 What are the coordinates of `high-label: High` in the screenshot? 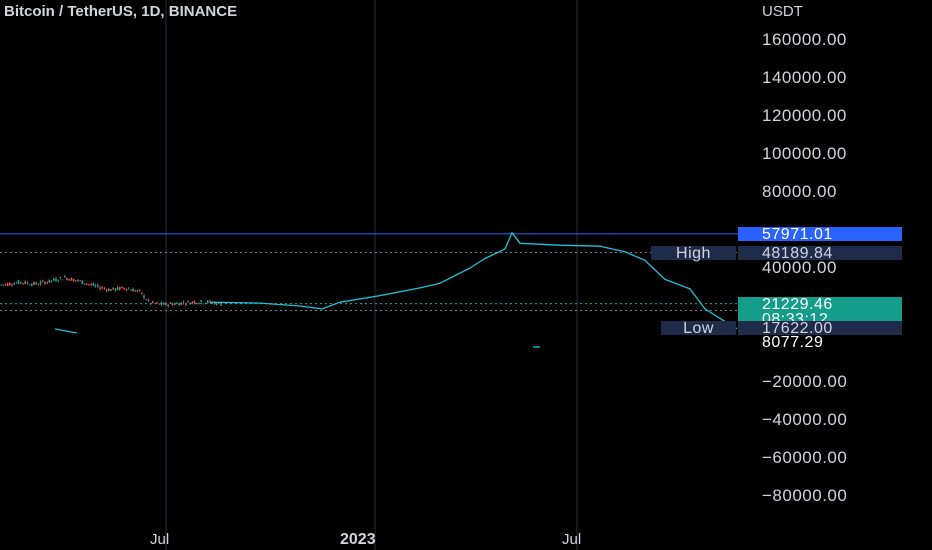 It's located at (693, 254).